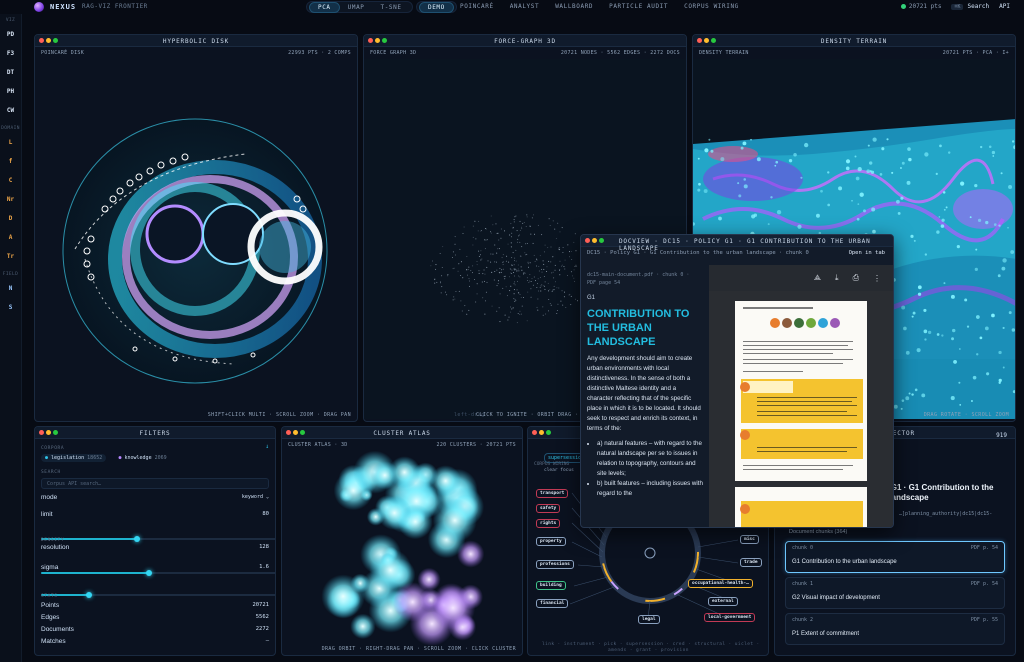 The image size is (1024, 662). I want to click on wiring-node-local-government: local-government, so click(730, 617).